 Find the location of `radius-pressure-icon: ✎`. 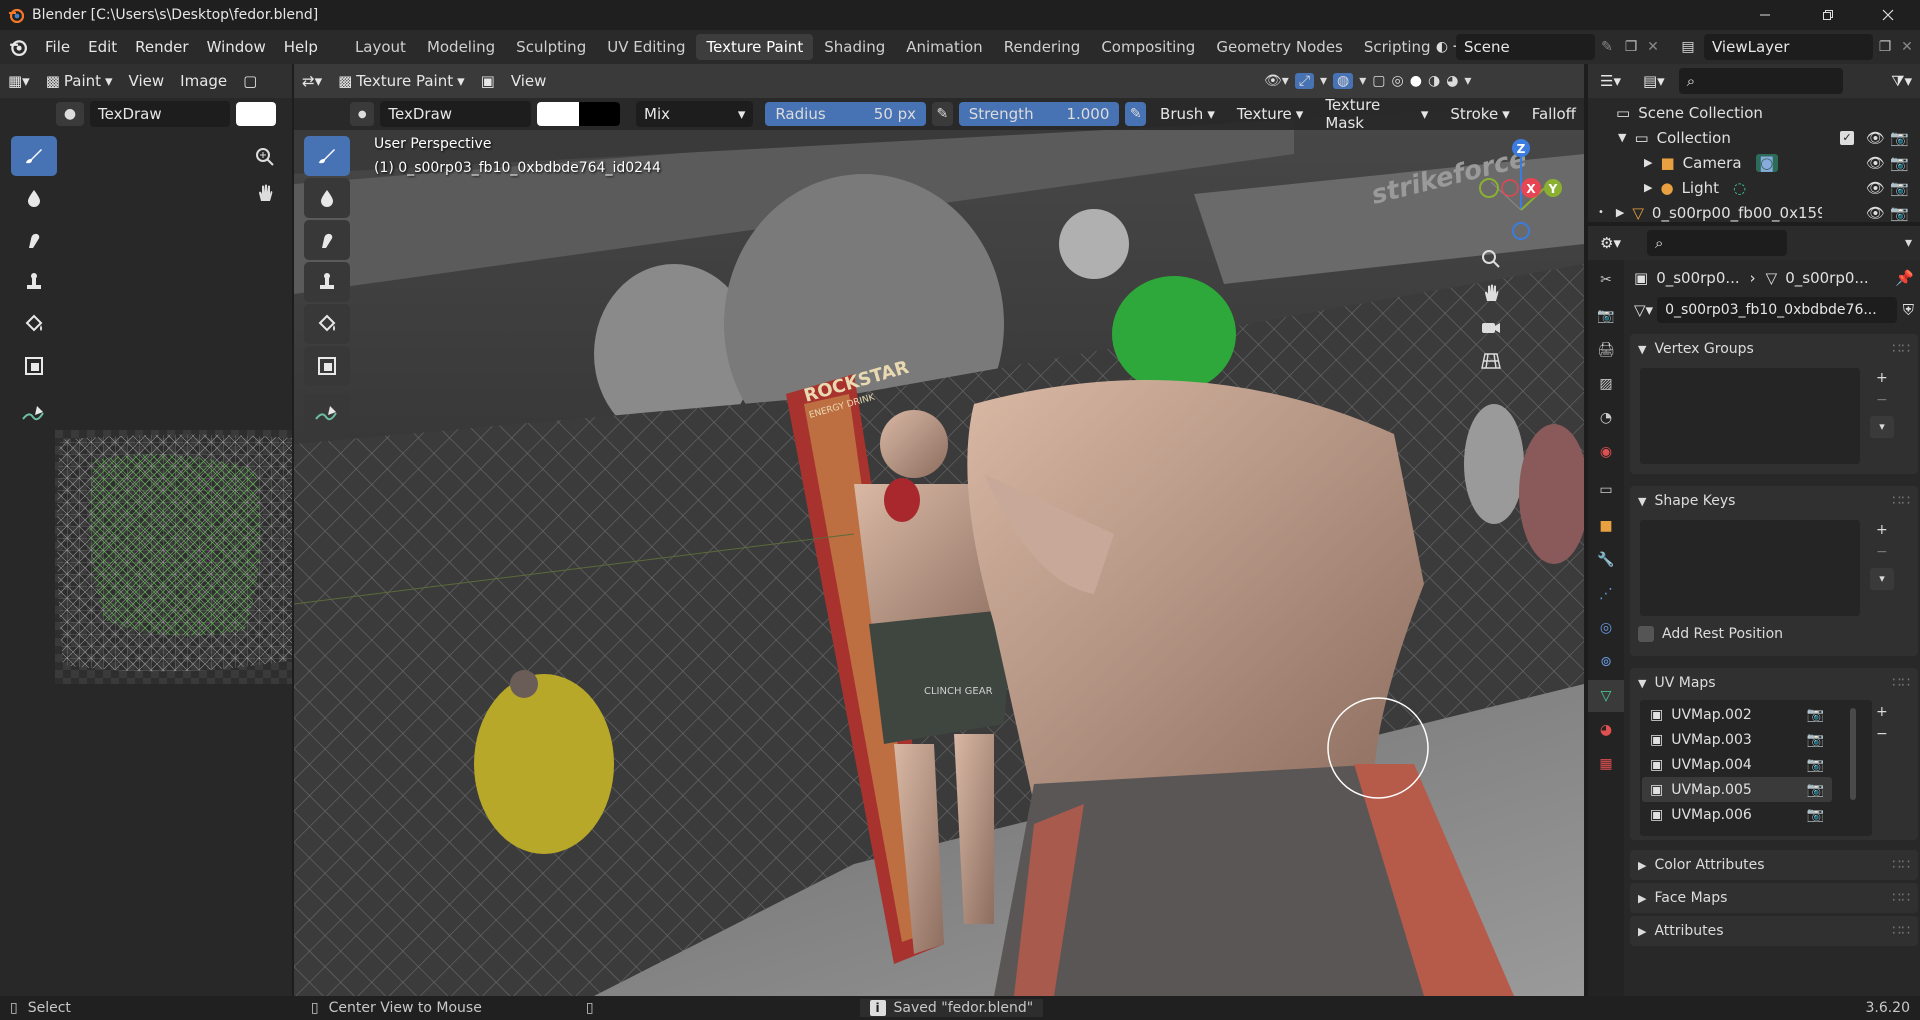

radius-pressure-icon: ✎ is located at coordinates (942, 114).